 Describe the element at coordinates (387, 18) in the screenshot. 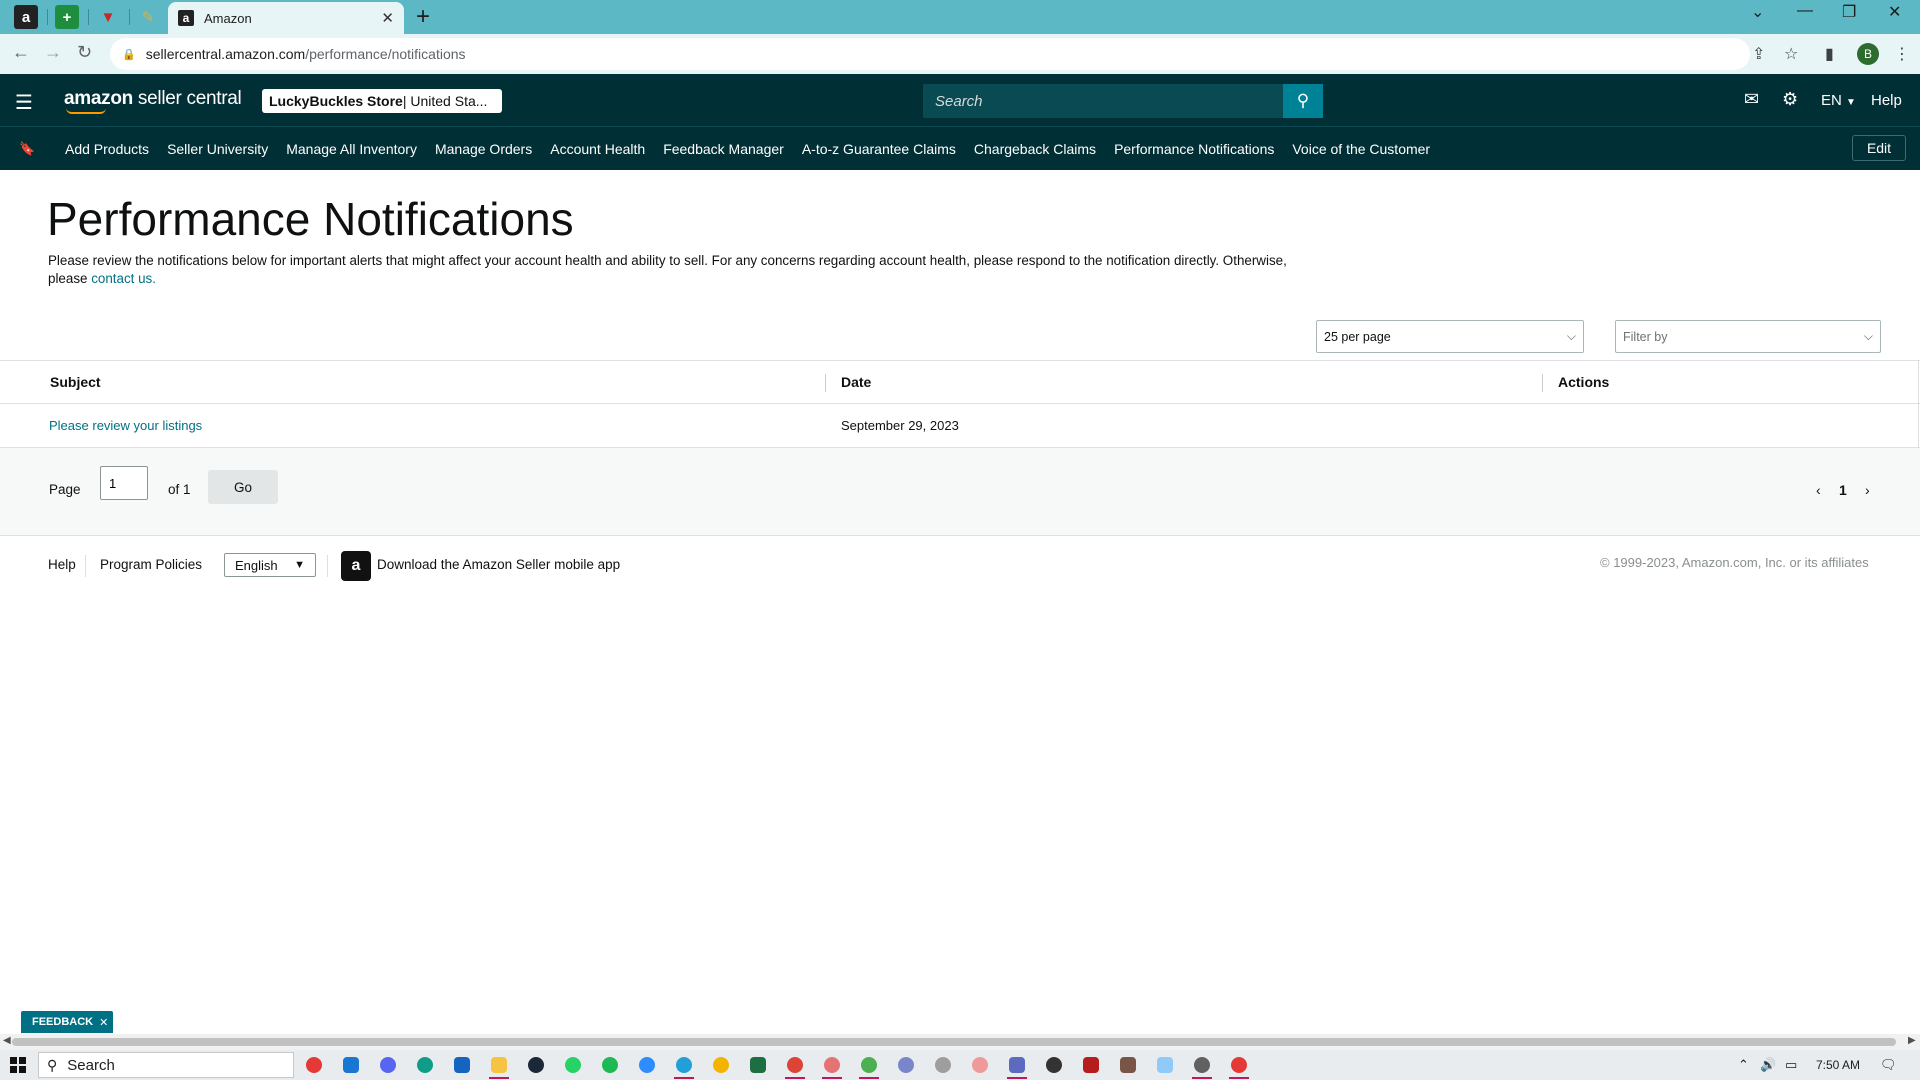

I see `close-tab-icon: ✕` at that location.